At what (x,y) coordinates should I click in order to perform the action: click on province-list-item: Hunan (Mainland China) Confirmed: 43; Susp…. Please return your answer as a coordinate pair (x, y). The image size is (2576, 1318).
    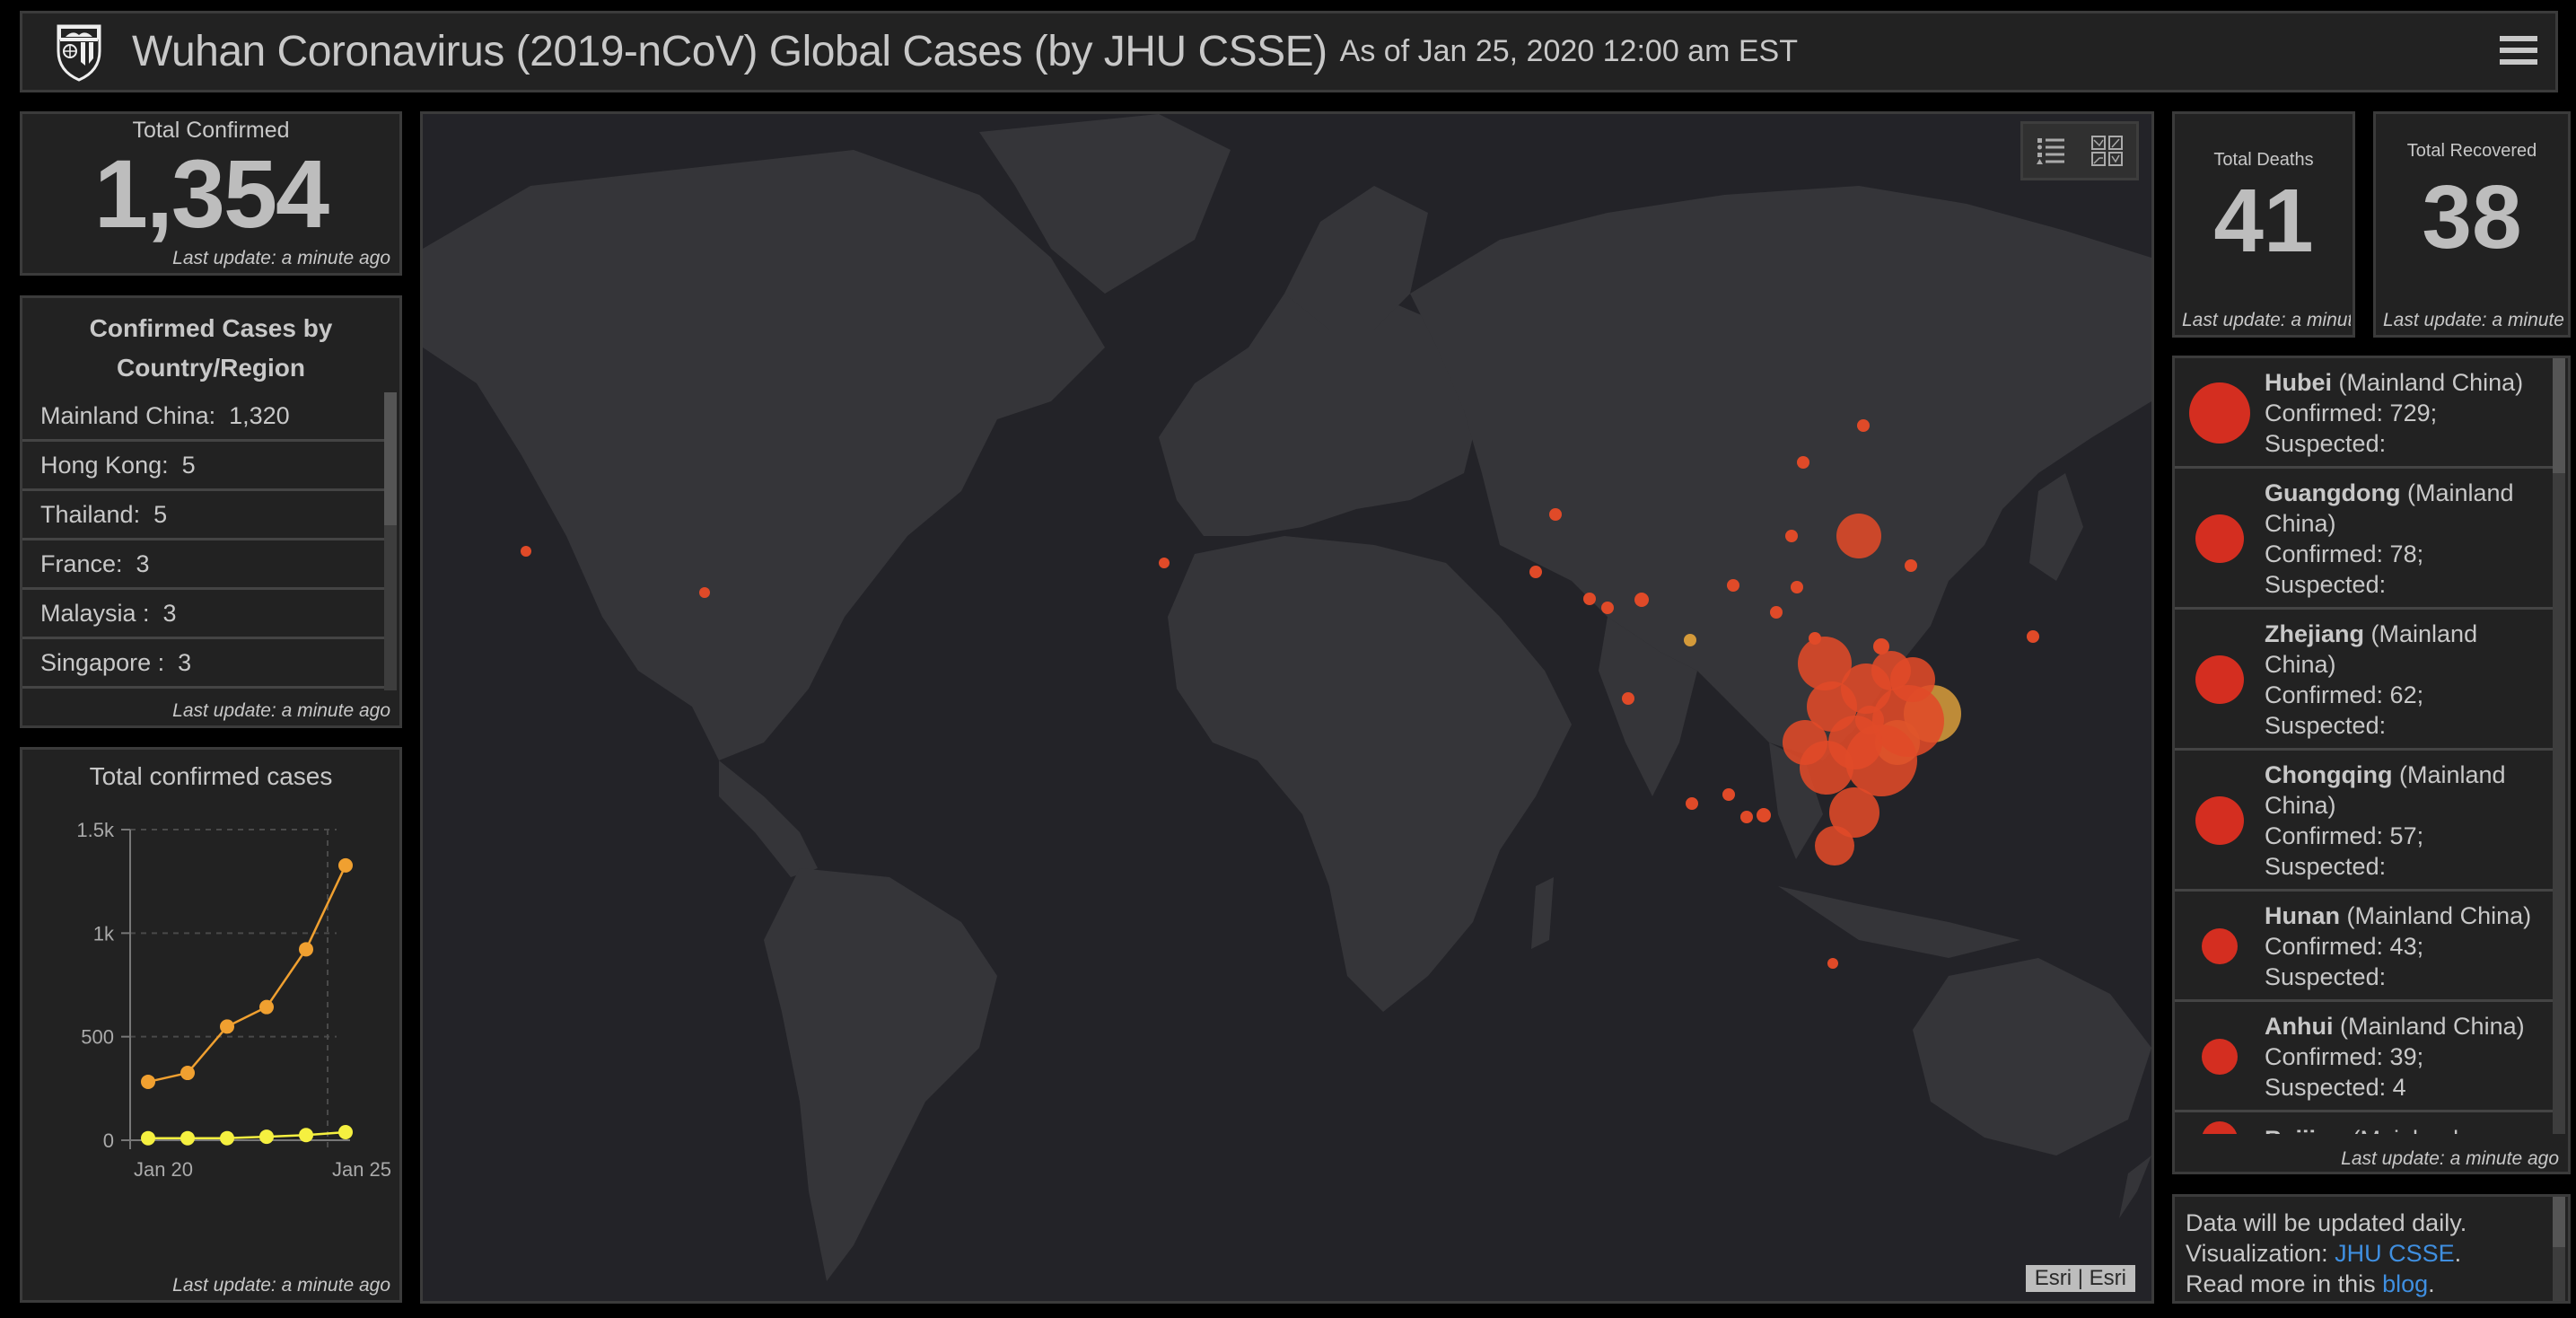
    Looking at the image, I should click on (2365, 947).